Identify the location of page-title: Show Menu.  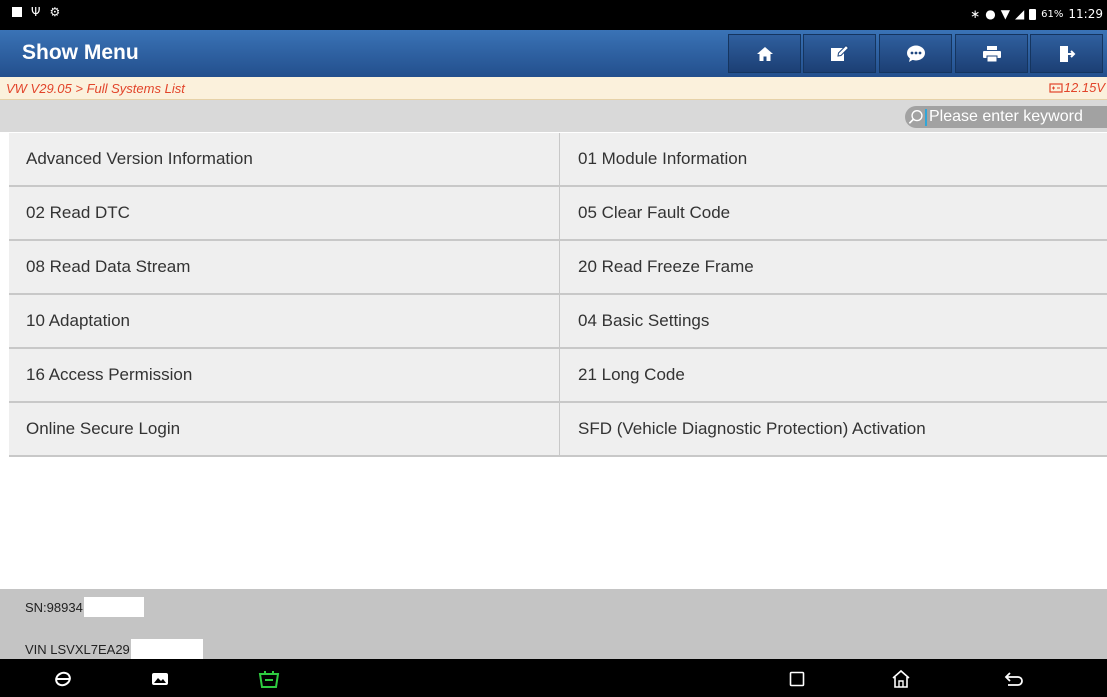
(80, 52).